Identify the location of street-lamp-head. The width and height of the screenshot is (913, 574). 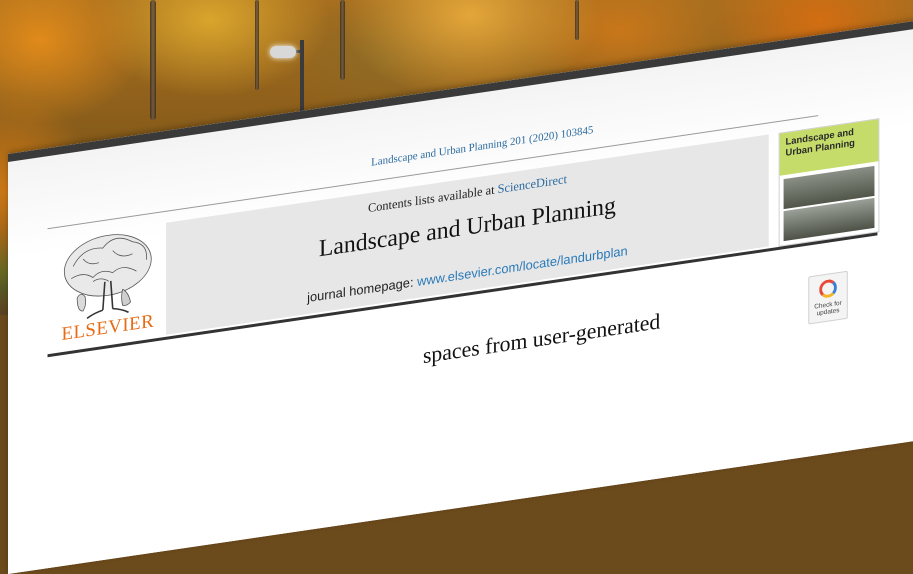
(283, 52).